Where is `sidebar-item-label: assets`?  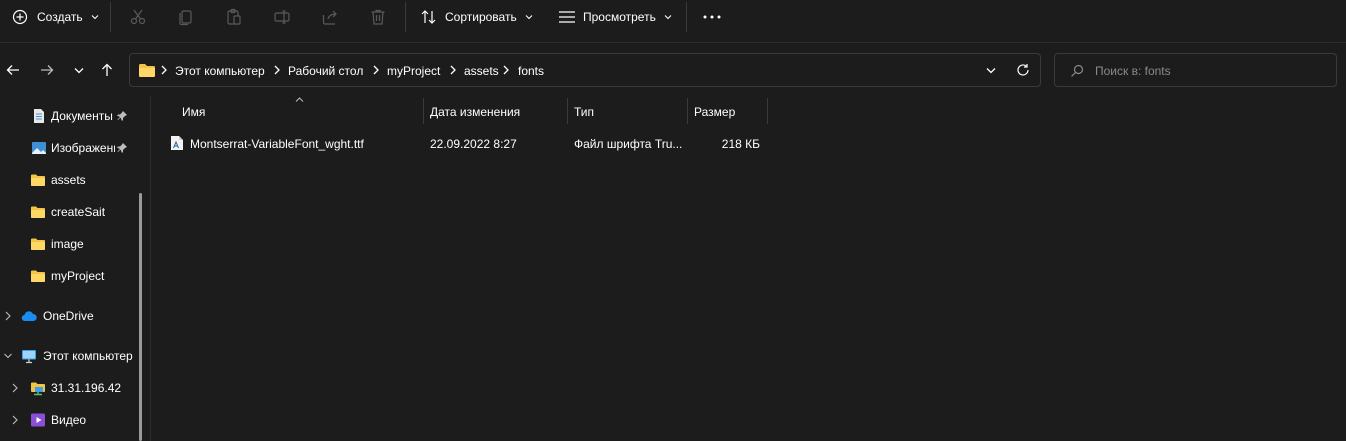 sidebar-item-label: assets is located at coordinates (68, 180).